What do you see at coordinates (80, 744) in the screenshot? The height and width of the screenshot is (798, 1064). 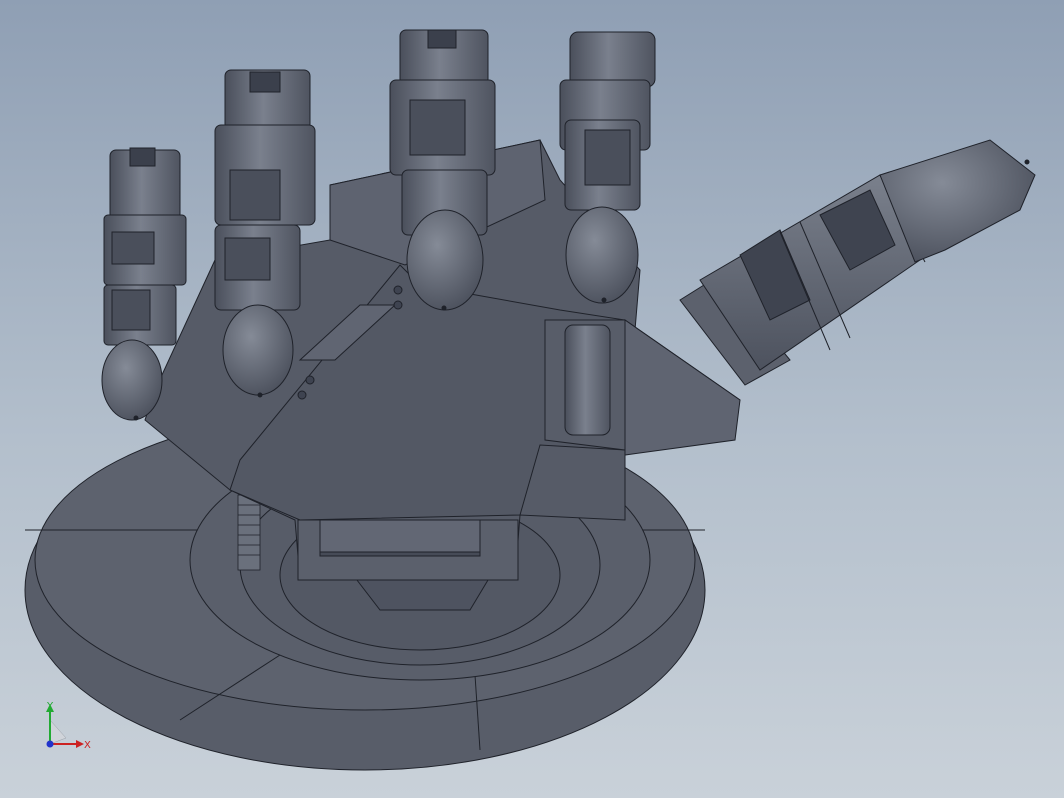 I see `x-axis-arrow` at bounding box center [80, 744].